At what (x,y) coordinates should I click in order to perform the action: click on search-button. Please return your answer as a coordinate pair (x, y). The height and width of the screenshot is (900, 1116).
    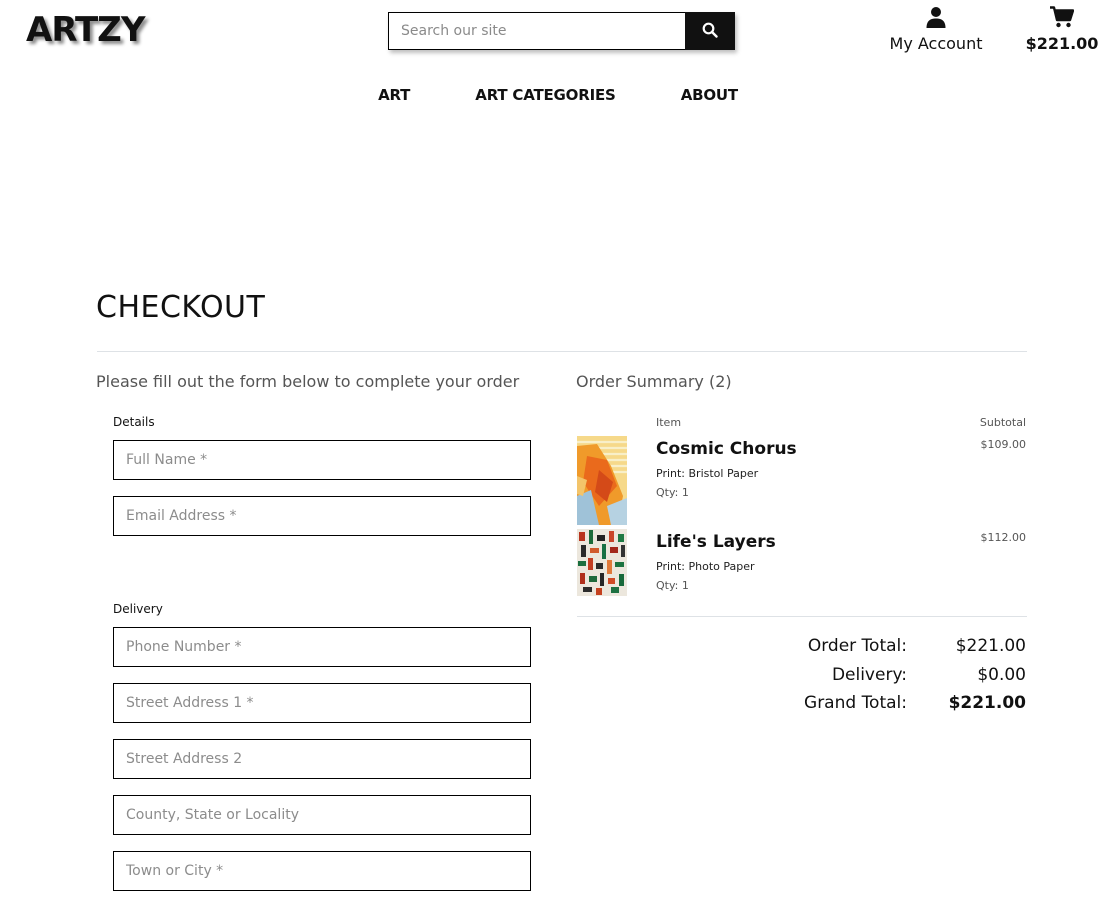
    Looking at the image, I should click on (710, 31).